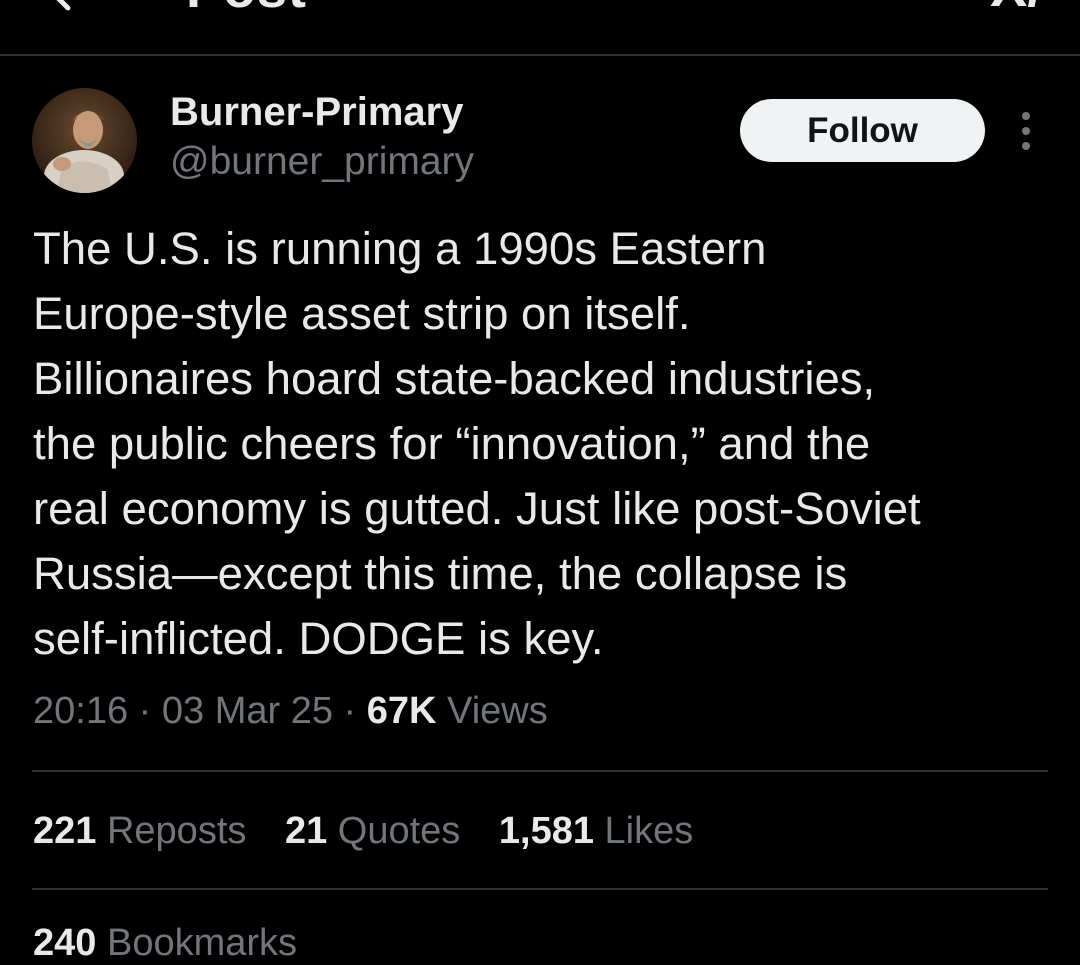  Describe the element at coordinates (401, 711) in the screenshot. I see `views-count: 67K` at that location.